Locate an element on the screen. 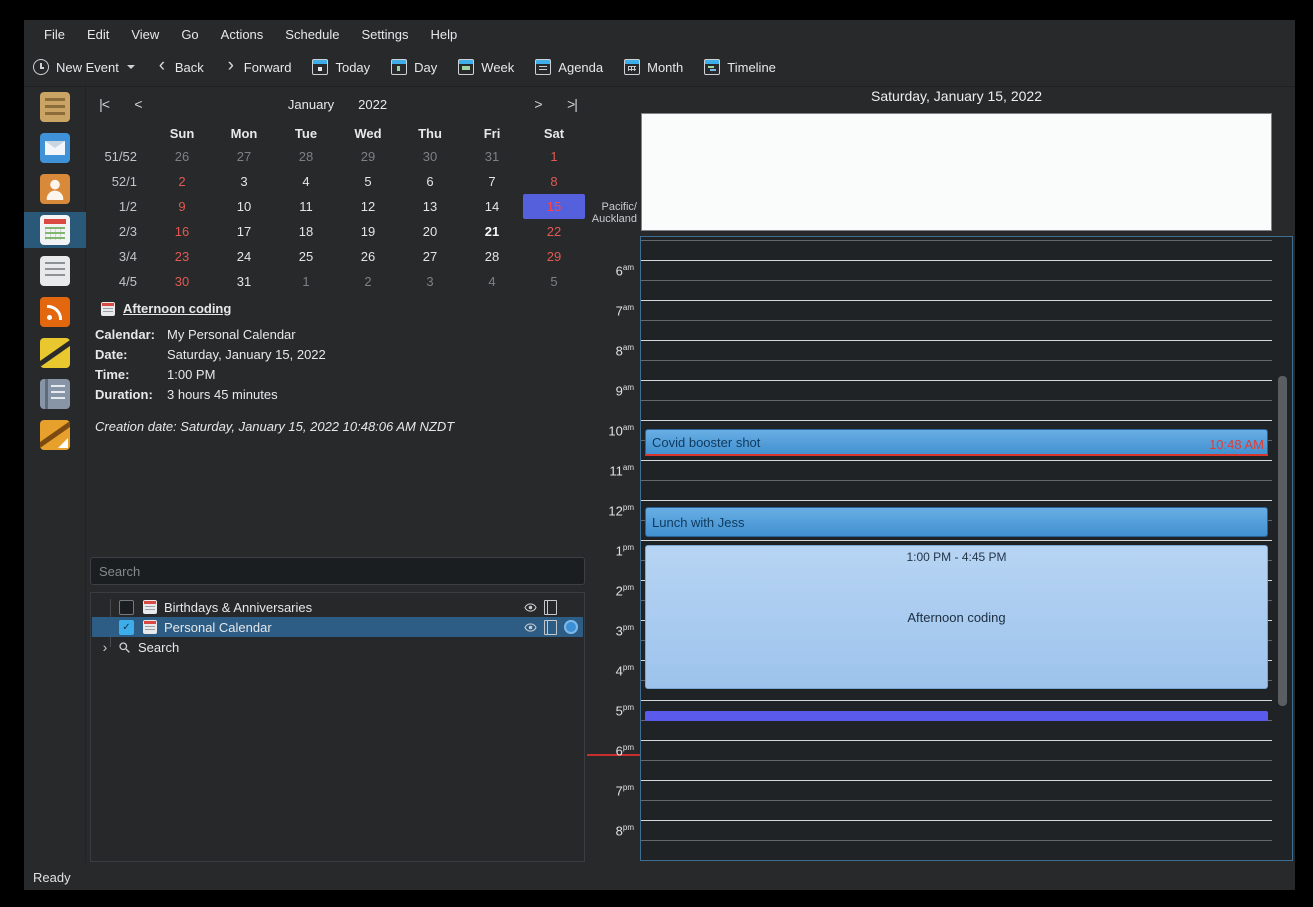 The image size is (1313, 907). menu-settings: Settings is located at coordinates (385, 34).